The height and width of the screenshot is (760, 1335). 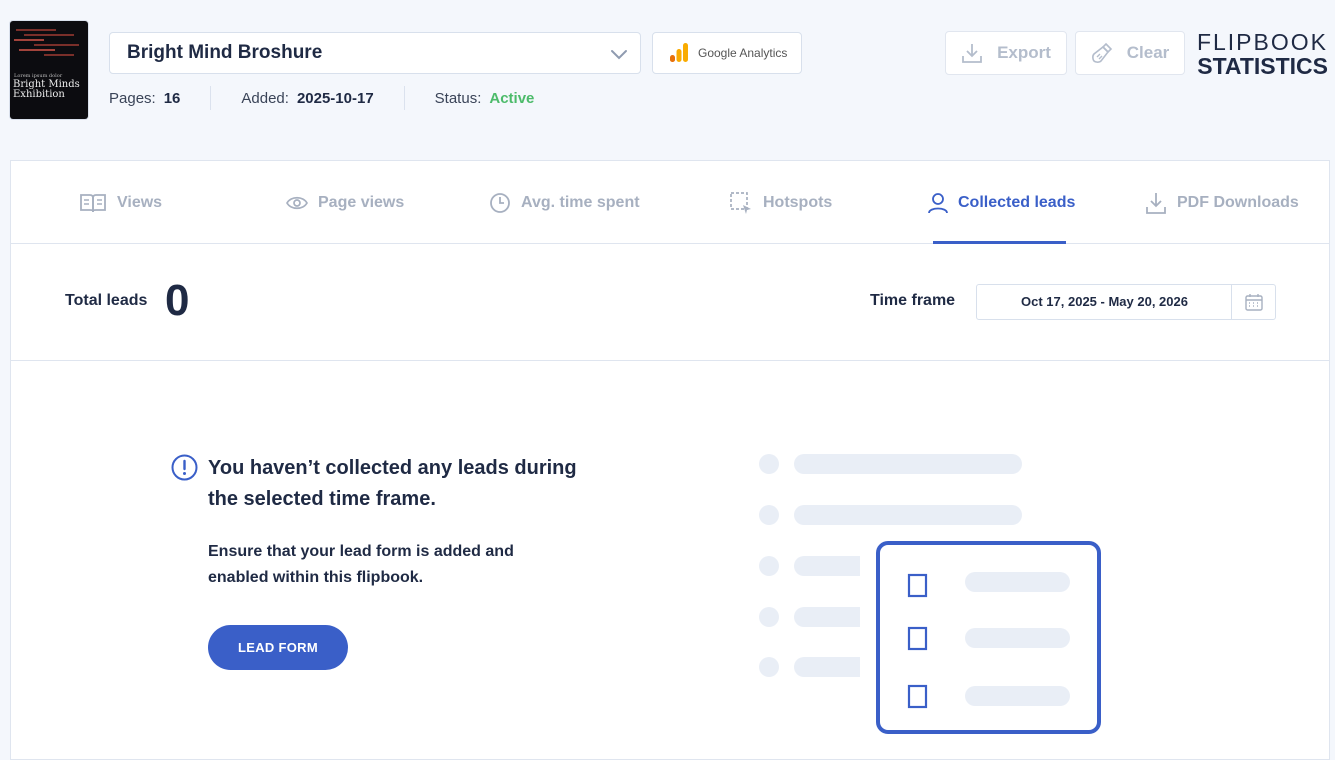 I want to click on clear-button: Clear, so click(x=1130, y=53).